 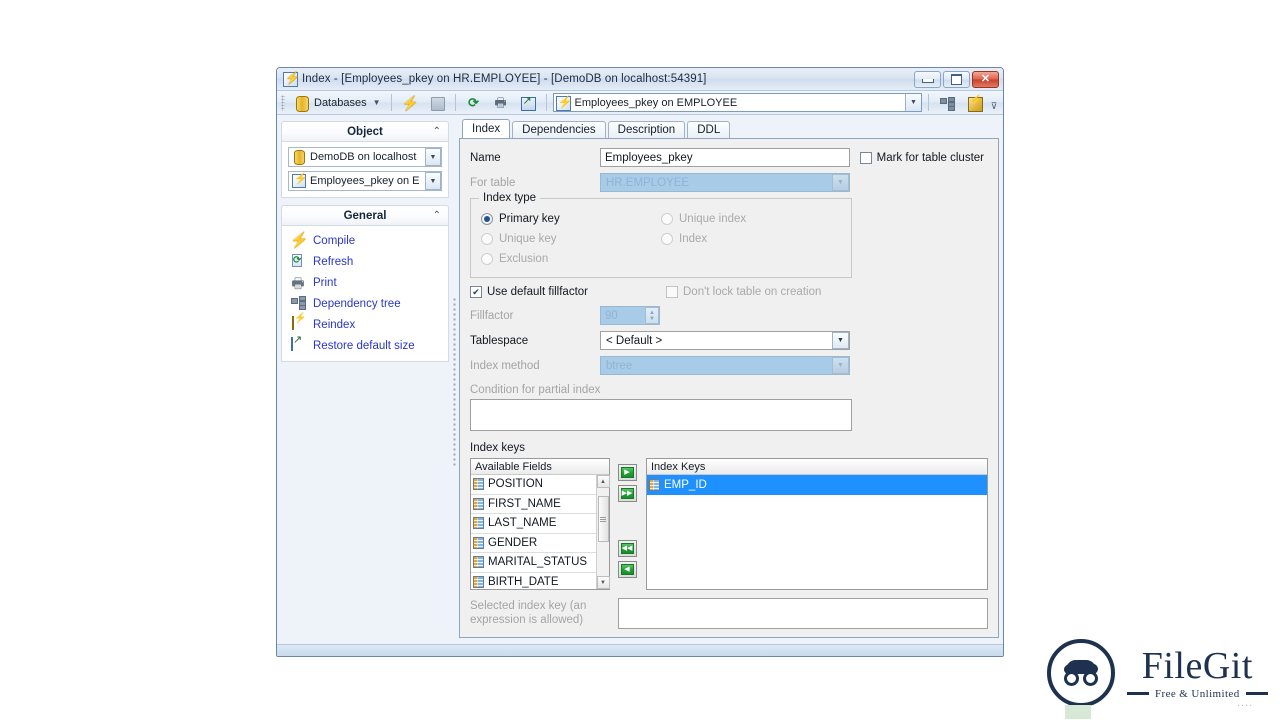 What do you see at coordinates (568, 292) in the screenshot?
I see `use-default-fillfactor-checkbox: Use default fillfactor` at bounding box center [568, 292].